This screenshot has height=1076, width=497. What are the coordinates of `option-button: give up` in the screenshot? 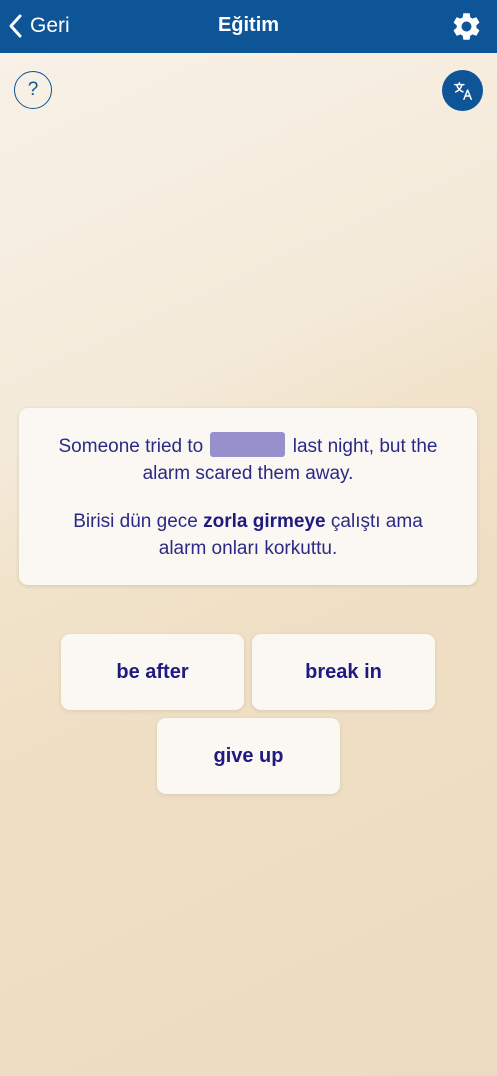 It's located at (248, 756).